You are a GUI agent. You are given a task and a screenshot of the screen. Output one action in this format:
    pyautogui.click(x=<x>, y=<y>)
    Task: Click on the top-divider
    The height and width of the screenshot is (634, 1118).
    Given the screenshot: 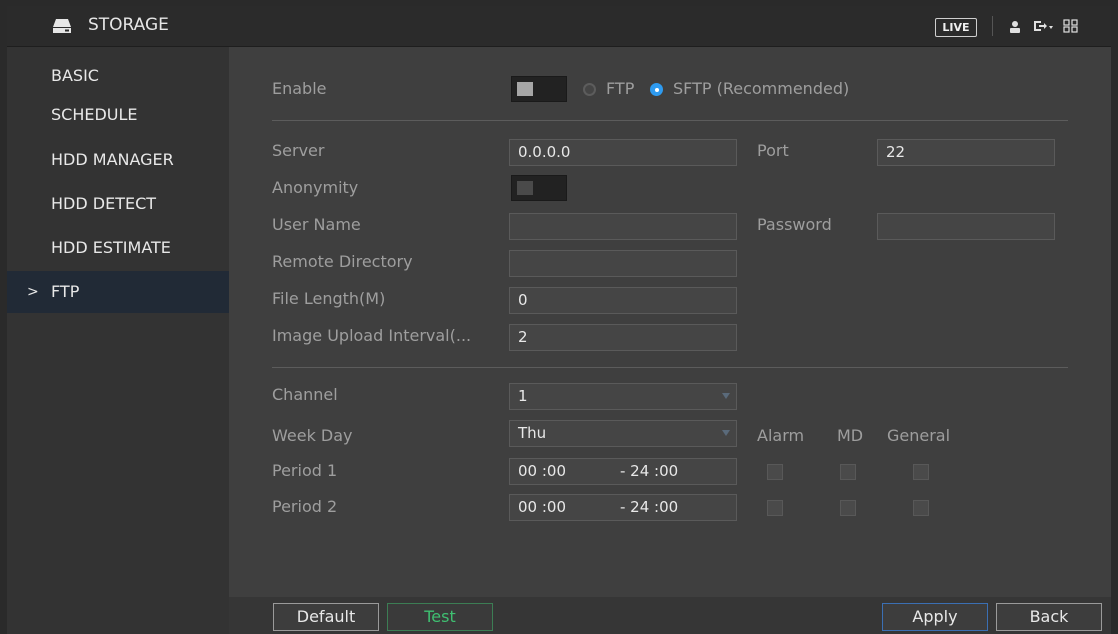 What is the action you would take?
    pyautogui.click(x=992, y=26)
    